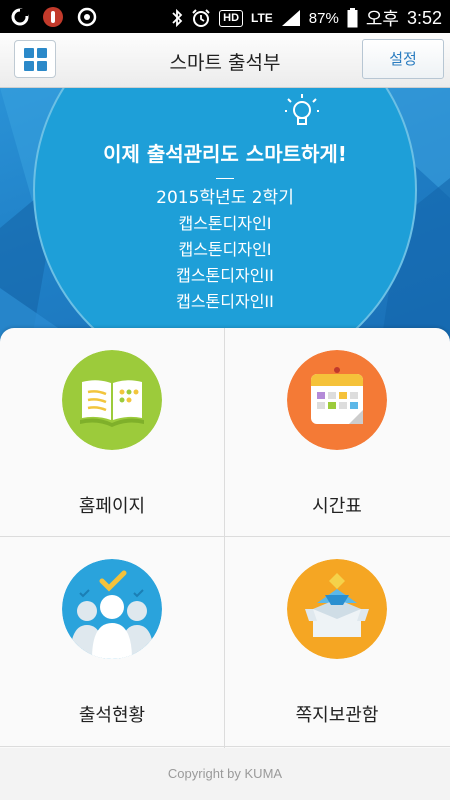 Image resolution: width=450 pixels, height=800 pixels. What do you see at coordinates (112, 506) in the screenshot?
I see `menu-item-label: 홈페이지` at bounding box center [112, 506].